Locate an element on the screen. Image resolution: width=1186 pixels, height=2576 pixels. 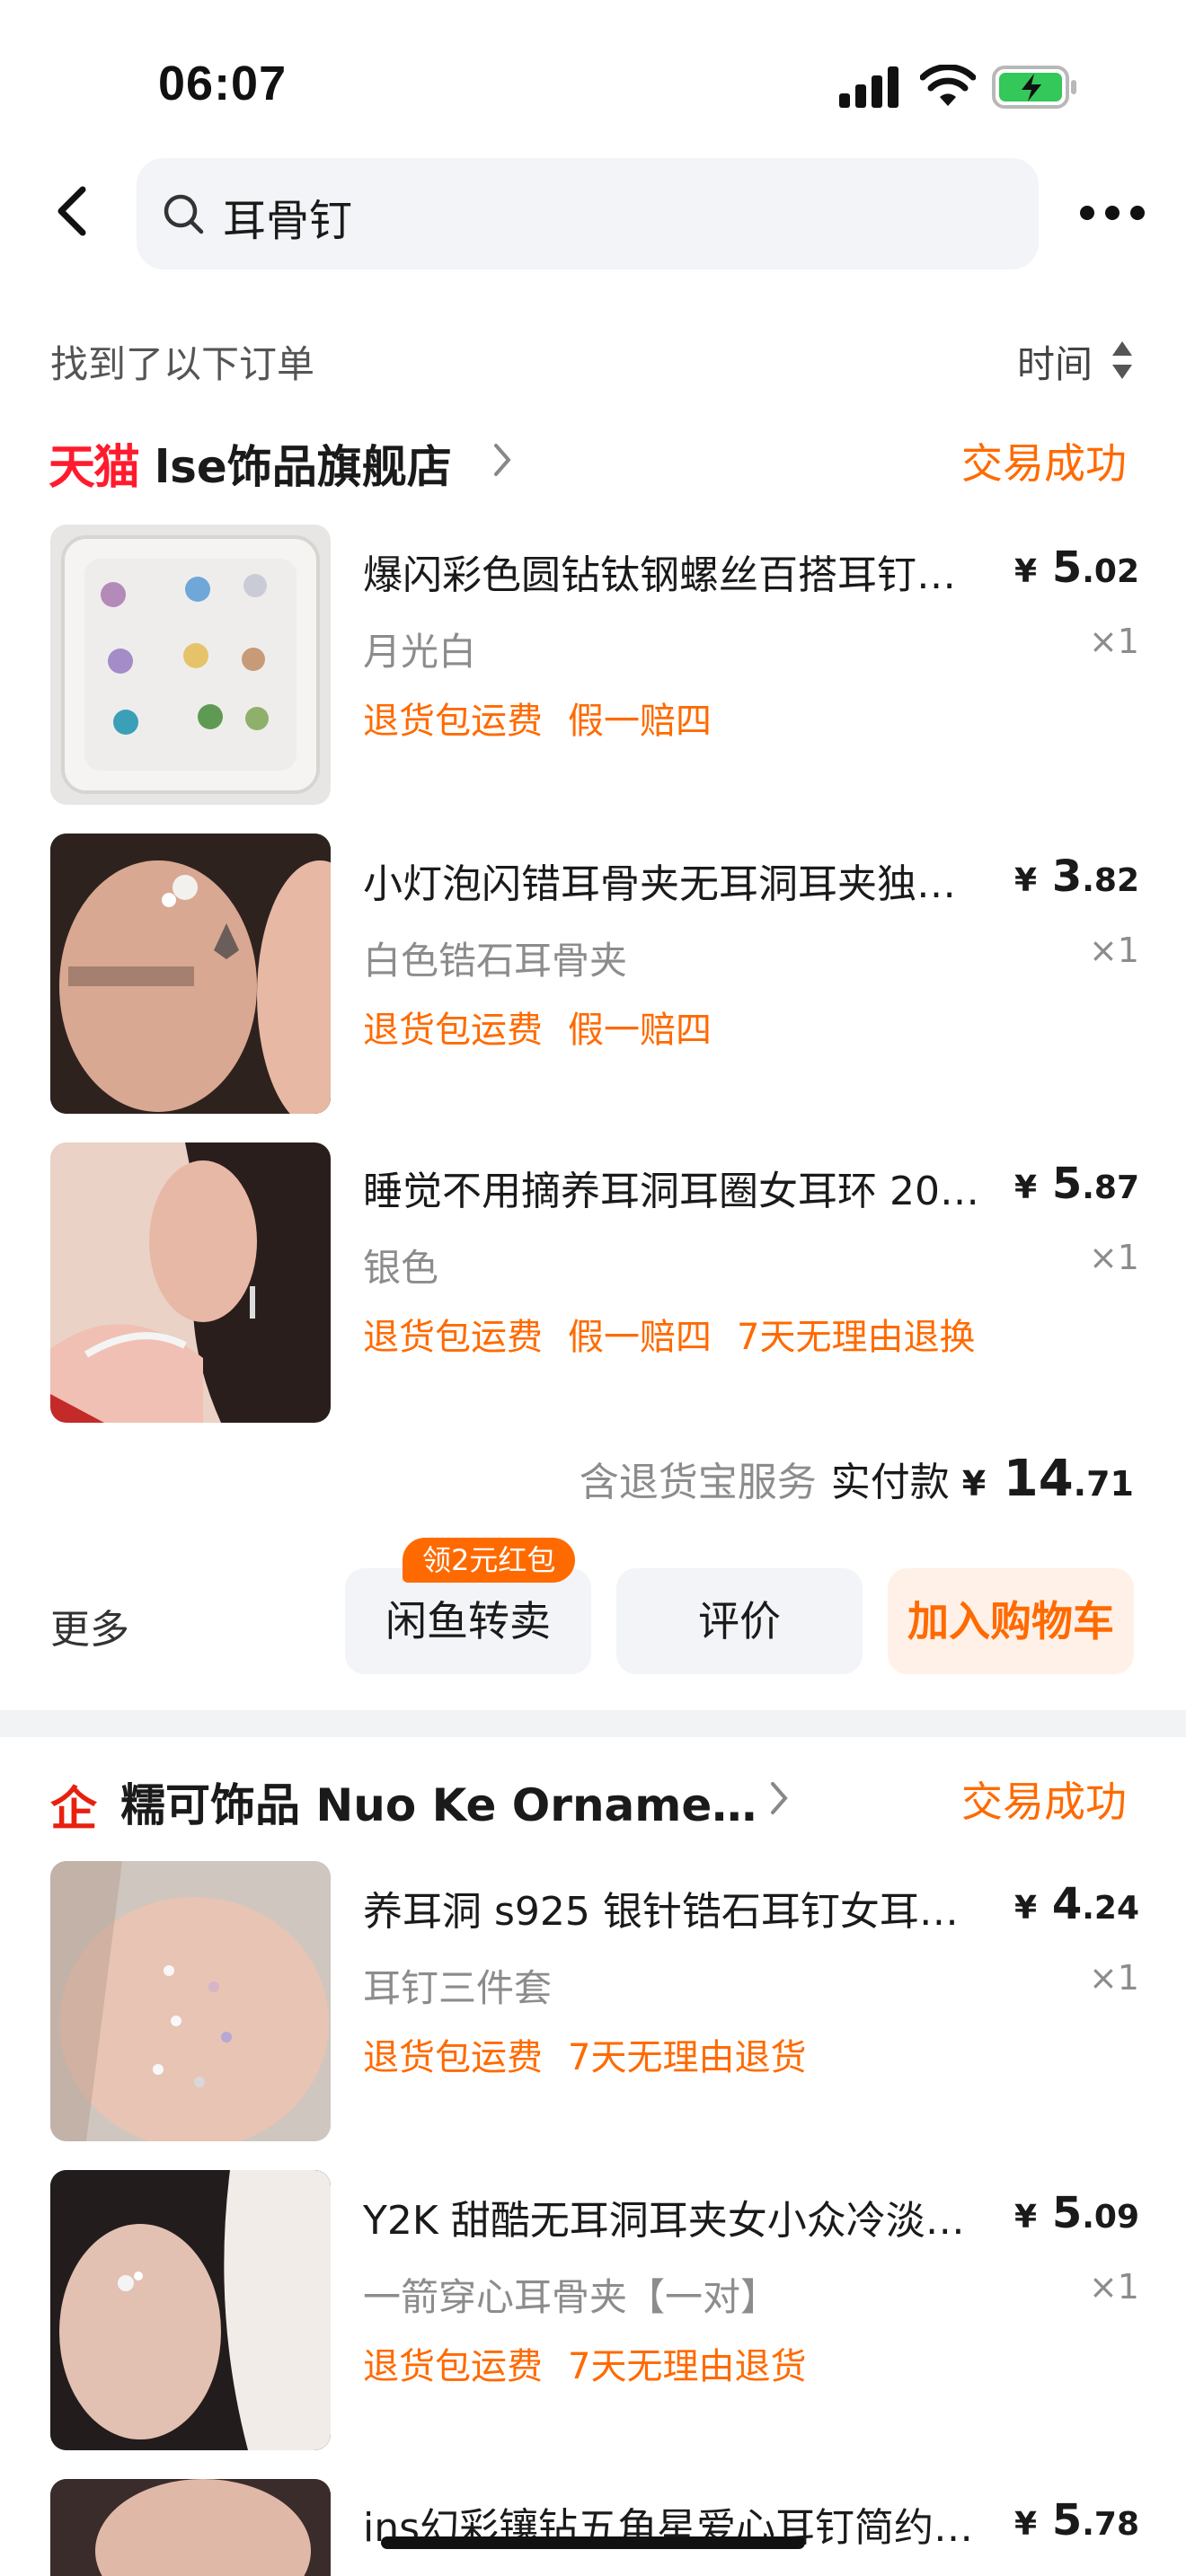
product-variant: 银色 is located at coordinates (401, 1268).